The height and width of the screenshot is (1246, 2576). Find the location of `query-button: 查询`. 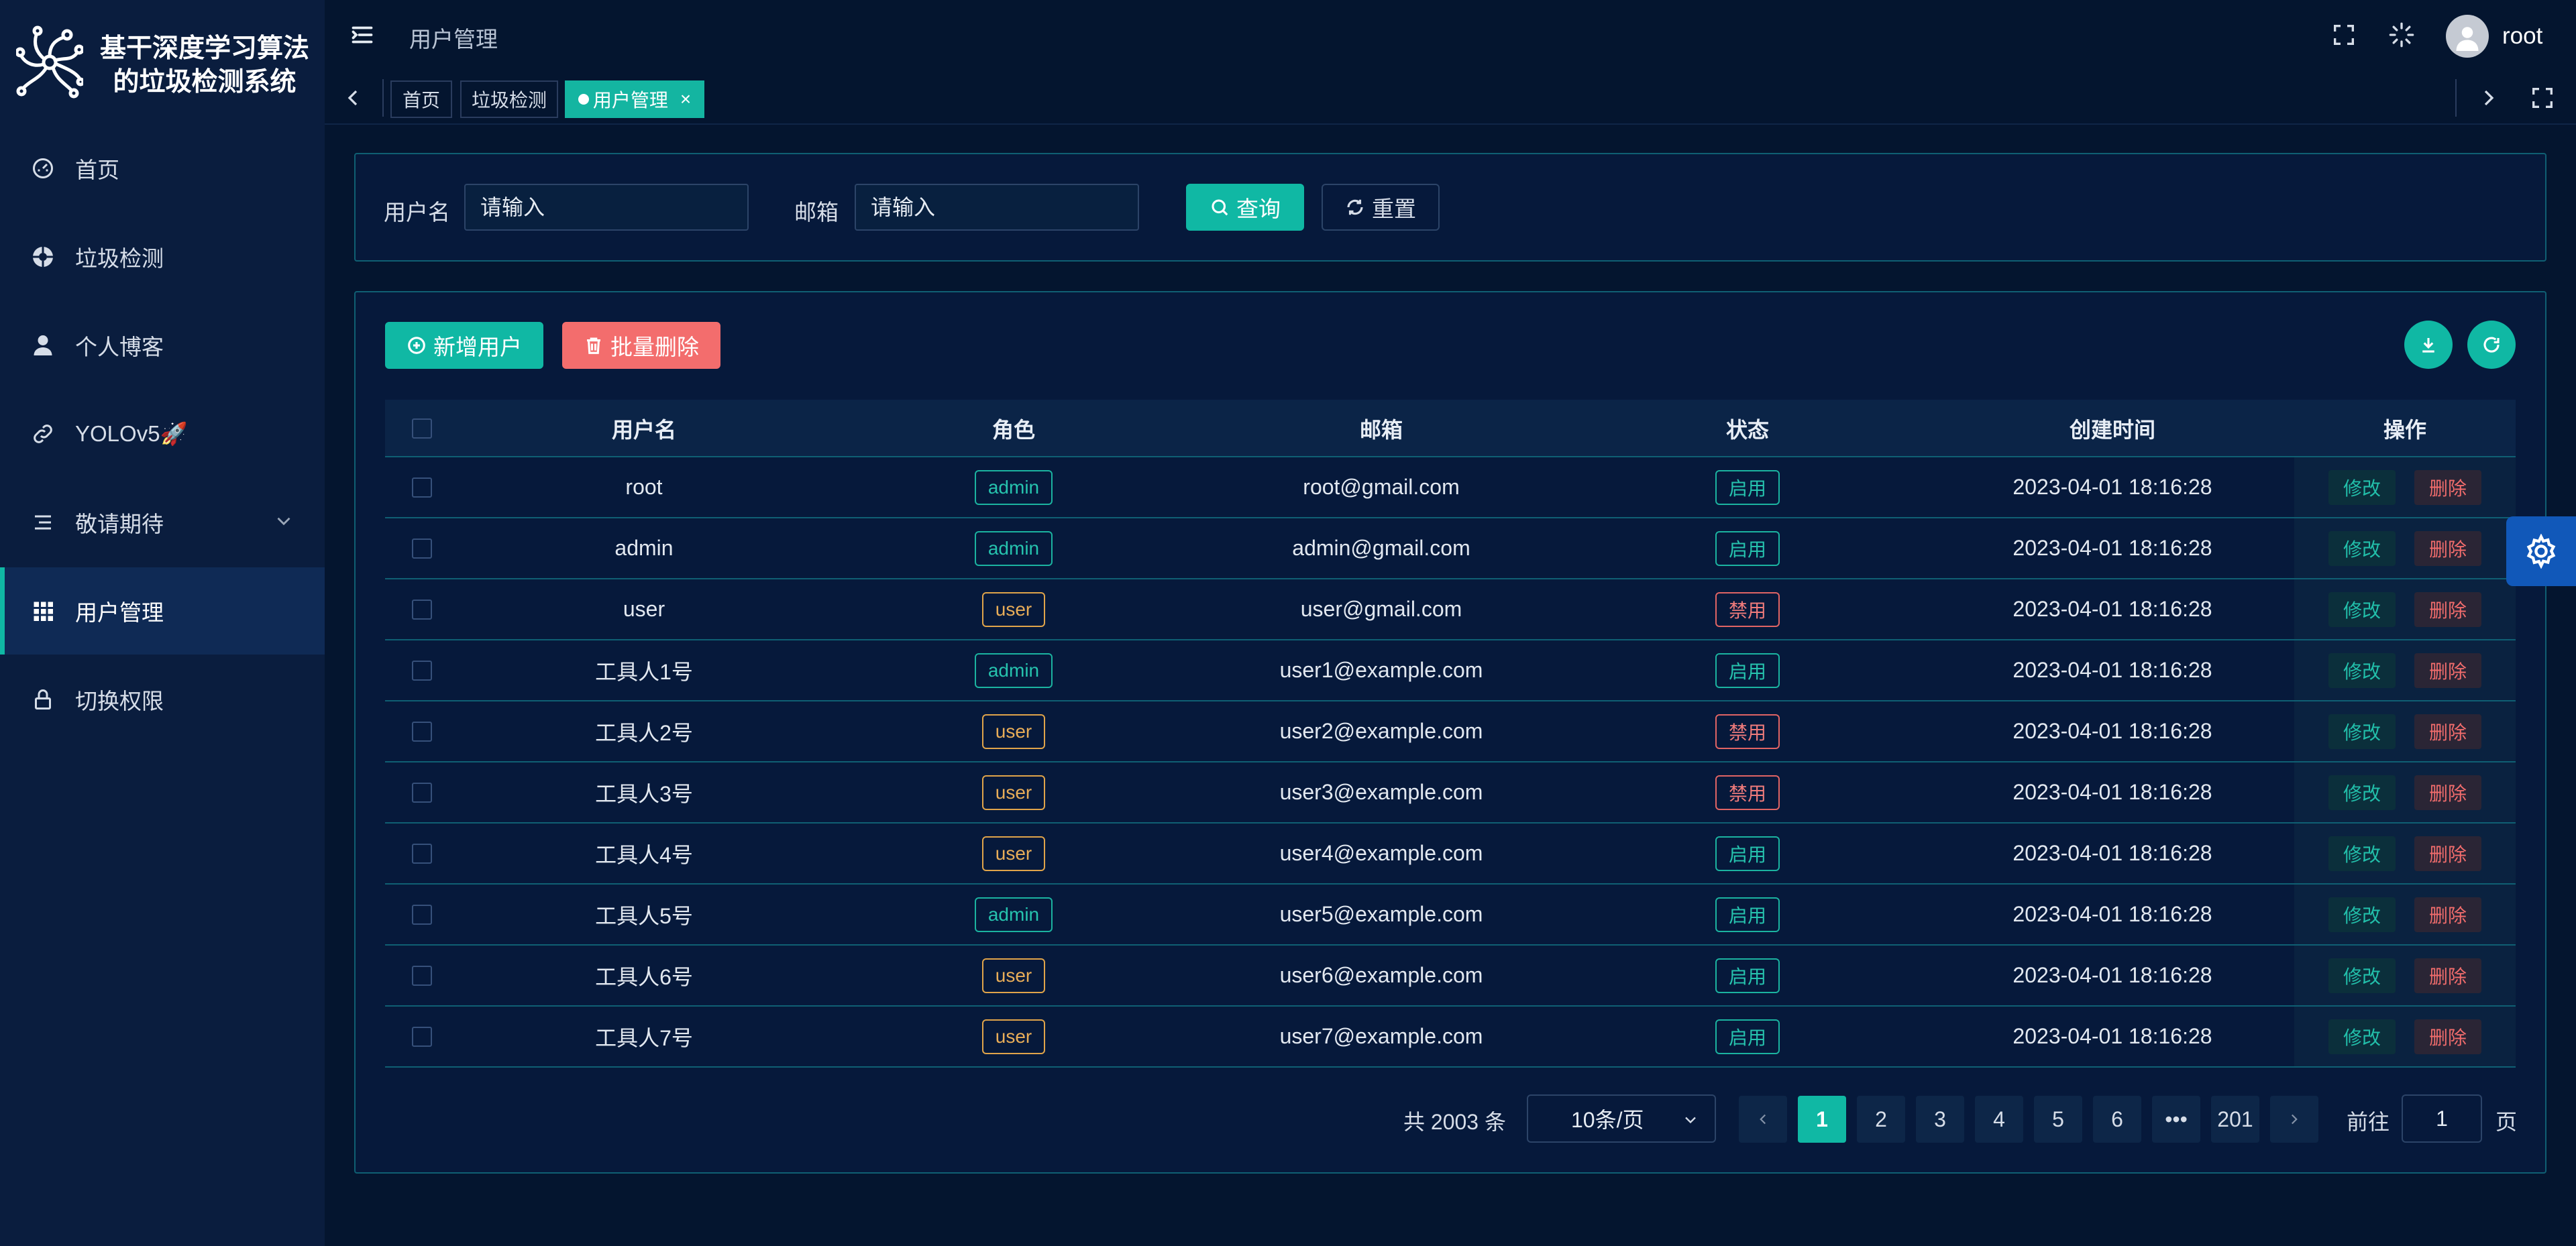

query-button: 查询 is located at coordinates (1245, 207).